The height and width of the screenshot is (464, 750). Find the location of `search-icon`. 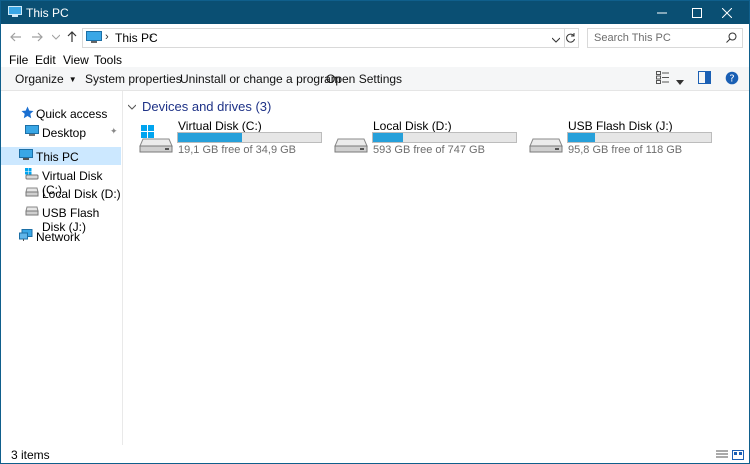

search-icon is located at coordinates (731, 39).